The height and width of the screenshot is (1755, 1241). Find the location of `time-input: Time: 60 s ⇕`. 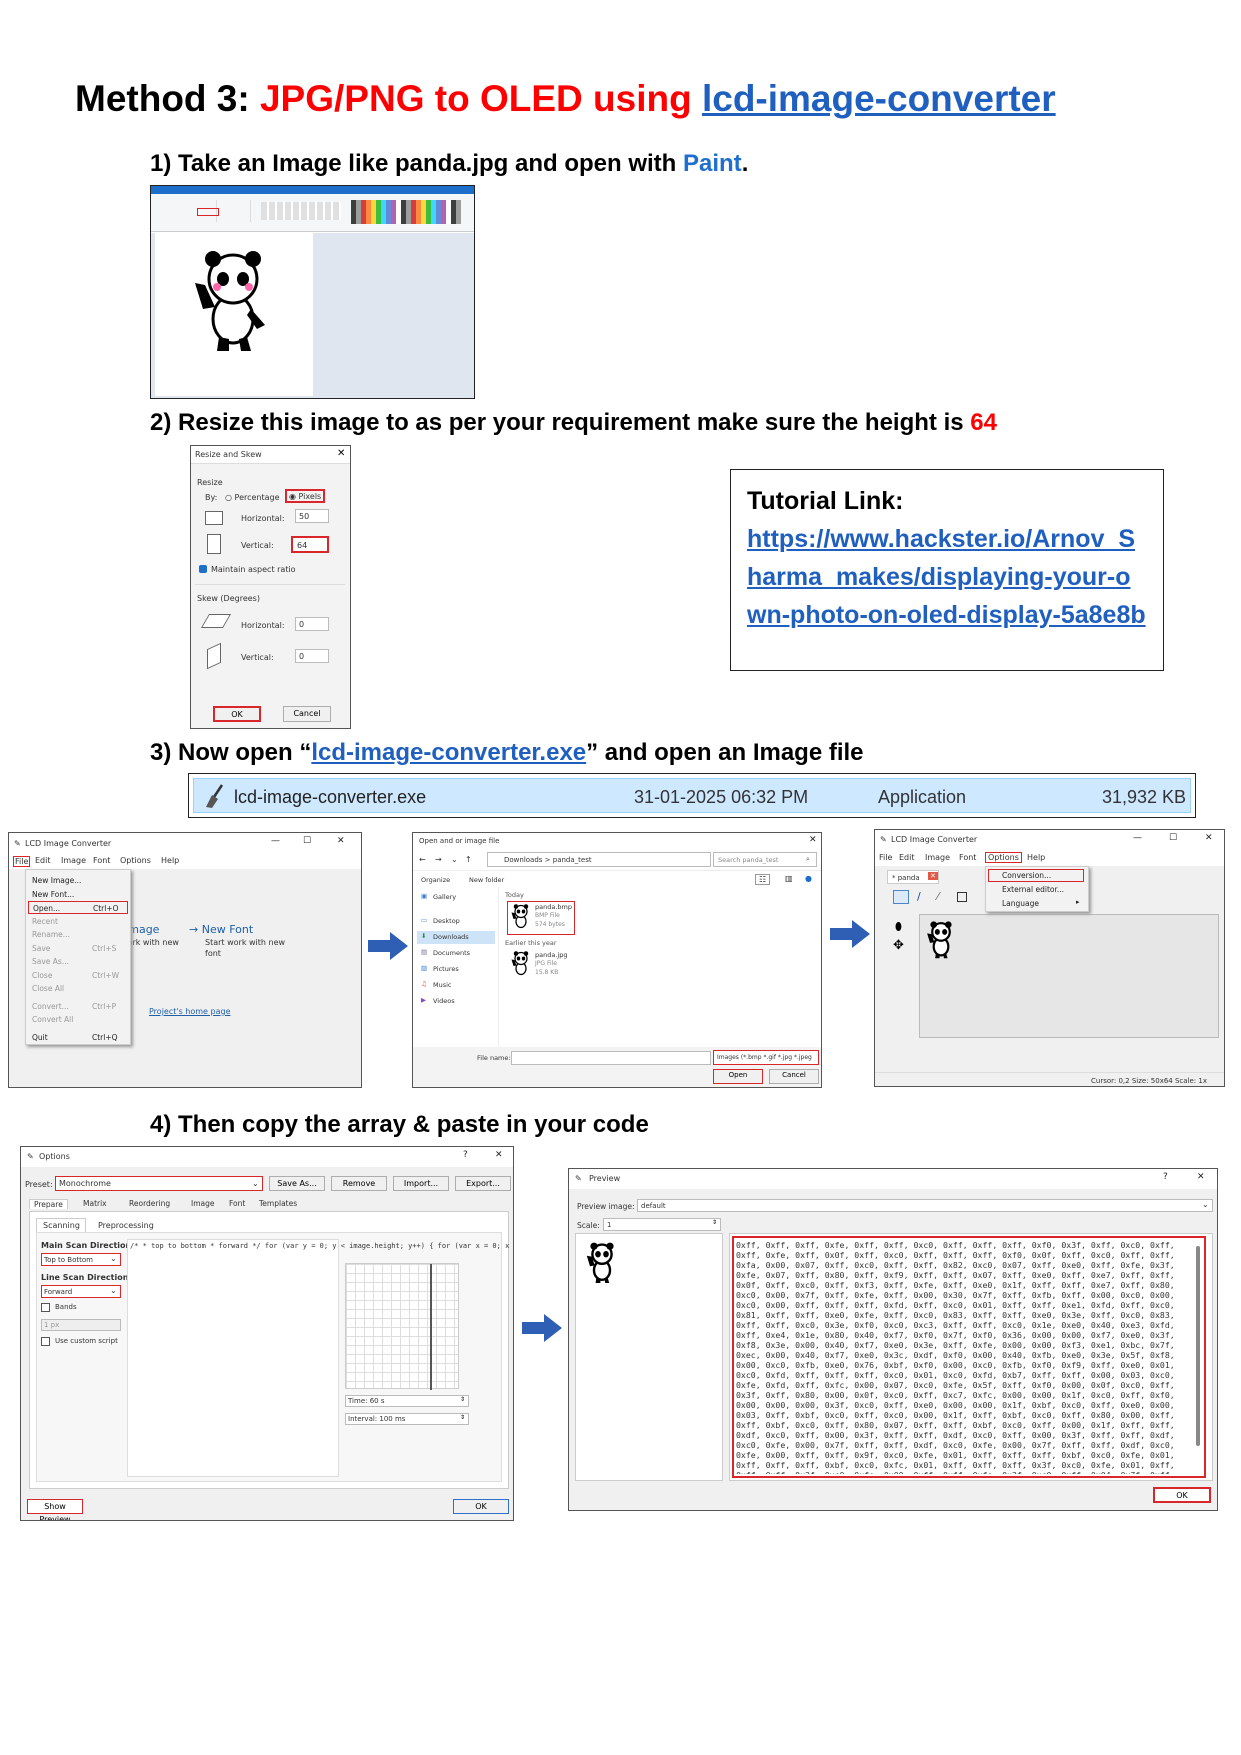

time-input: Time: 60 s ⇕ is located at coordinates (407, 1401).